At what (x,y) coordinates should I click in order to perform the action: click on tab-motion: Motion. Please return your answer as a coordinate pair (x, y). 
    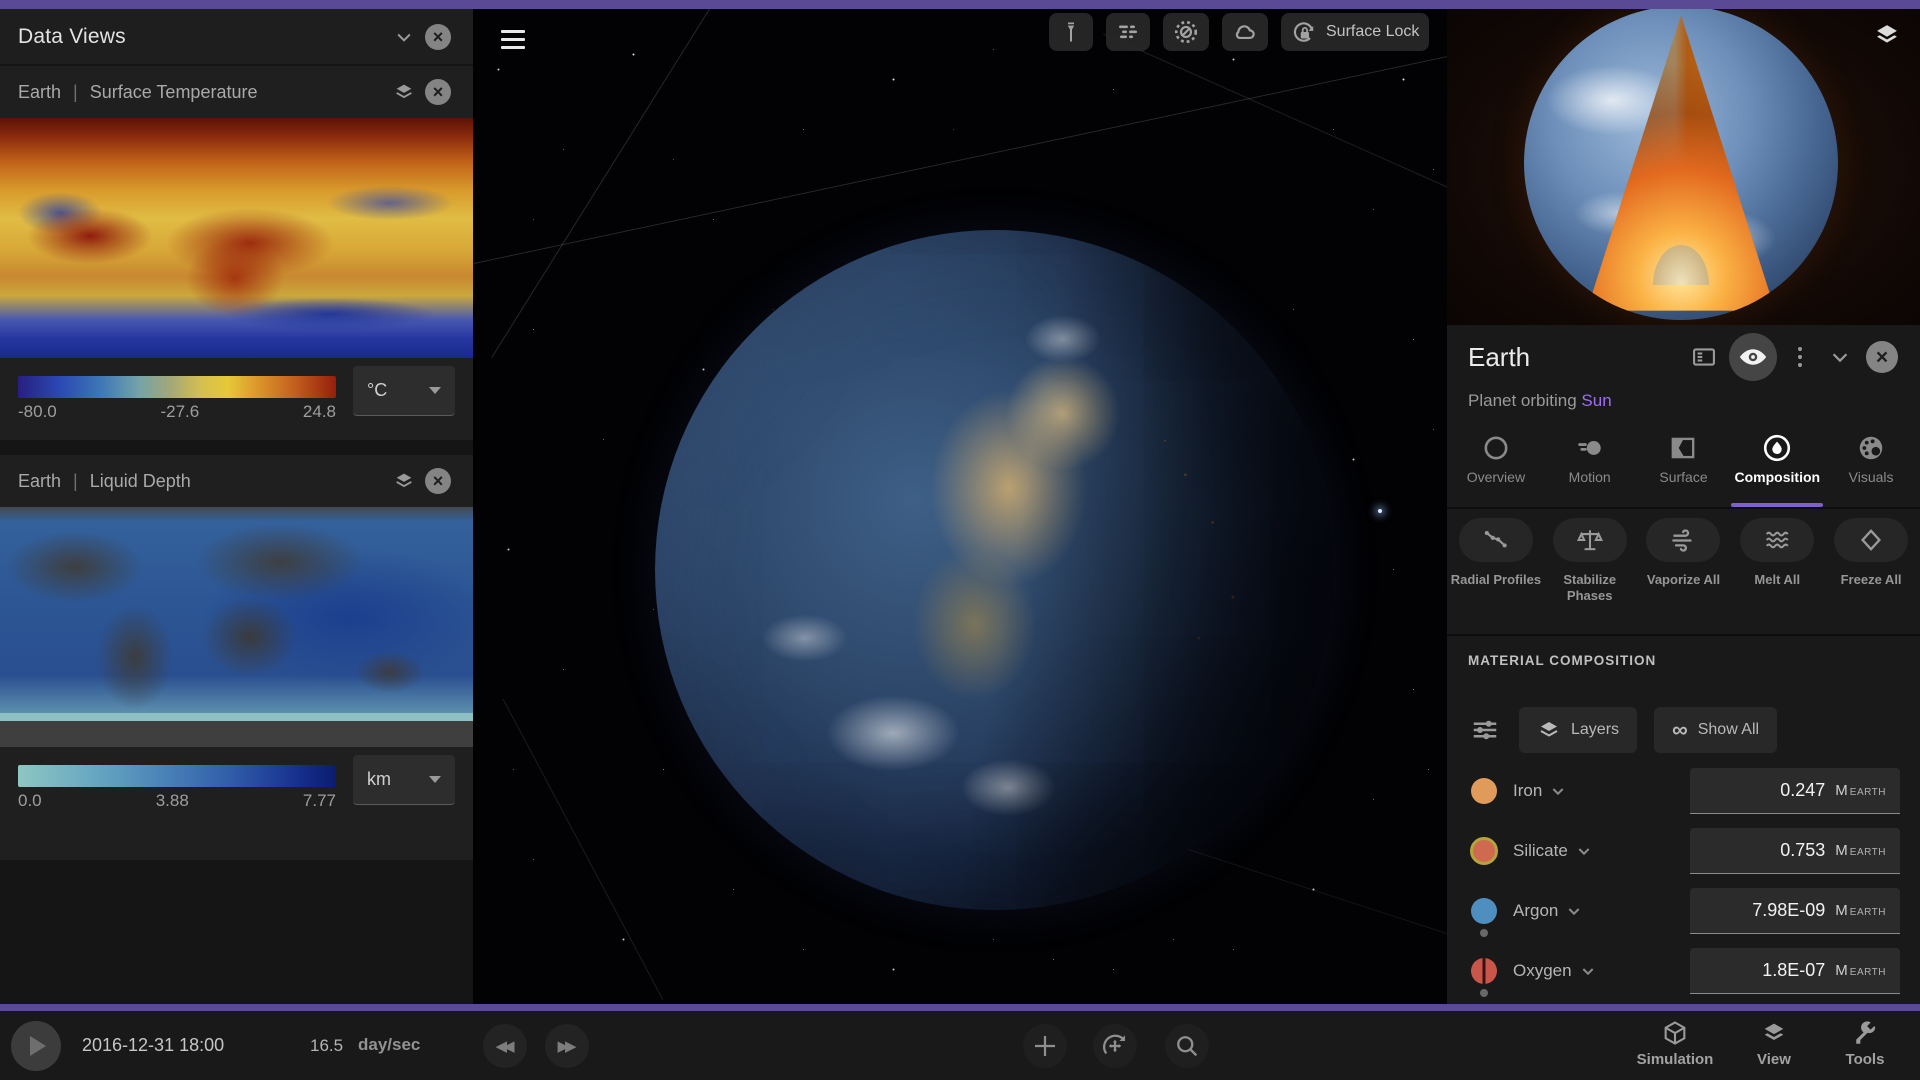
    Looking at the image, I should click on (1590, 465).